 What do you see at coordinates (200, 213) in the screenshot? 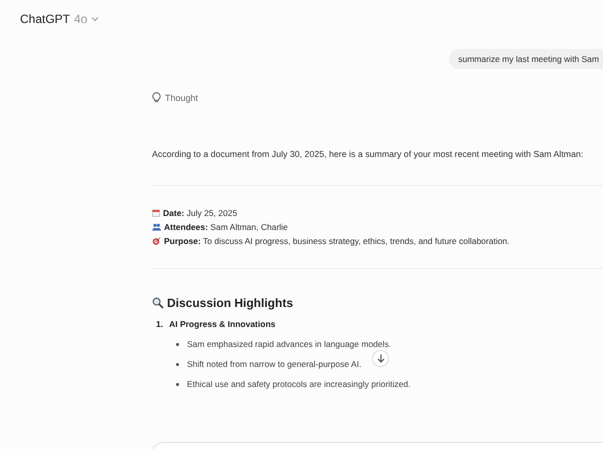
I see `detail-text: Date: July 25, 2025` at bounding box center [200, 213].